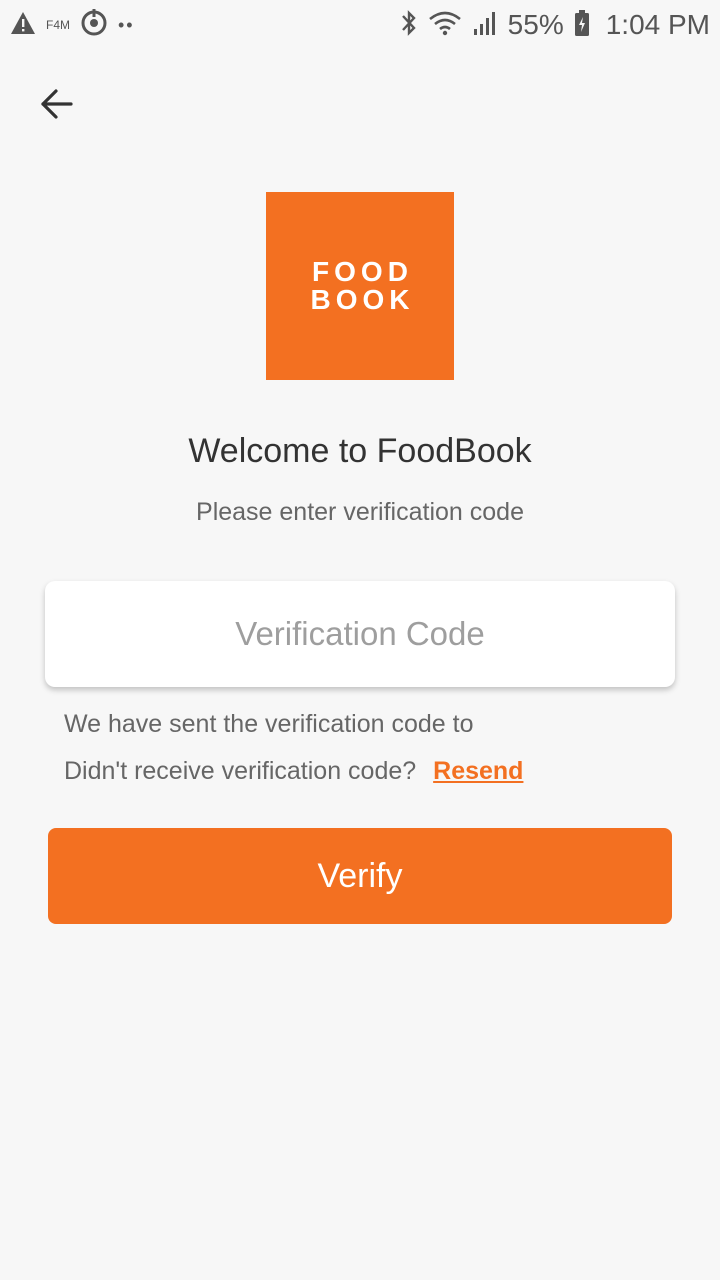 The image size is (720, 1280). What do you see at coordinates (72, 25) in the screenshot?
I see `status-left: F4M ••` at bounding box center [72, 25].